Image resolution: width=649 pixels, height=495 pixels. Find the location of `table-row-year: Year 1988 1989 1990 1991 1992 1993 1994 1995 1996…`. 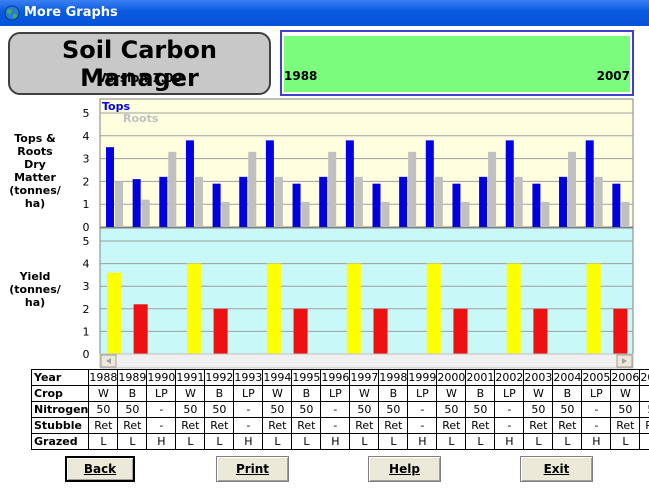

table-row-year: Year 1988 1989 1990 1991 1992 1993 1994 1995 1996… is located at coordinates (339, 377).